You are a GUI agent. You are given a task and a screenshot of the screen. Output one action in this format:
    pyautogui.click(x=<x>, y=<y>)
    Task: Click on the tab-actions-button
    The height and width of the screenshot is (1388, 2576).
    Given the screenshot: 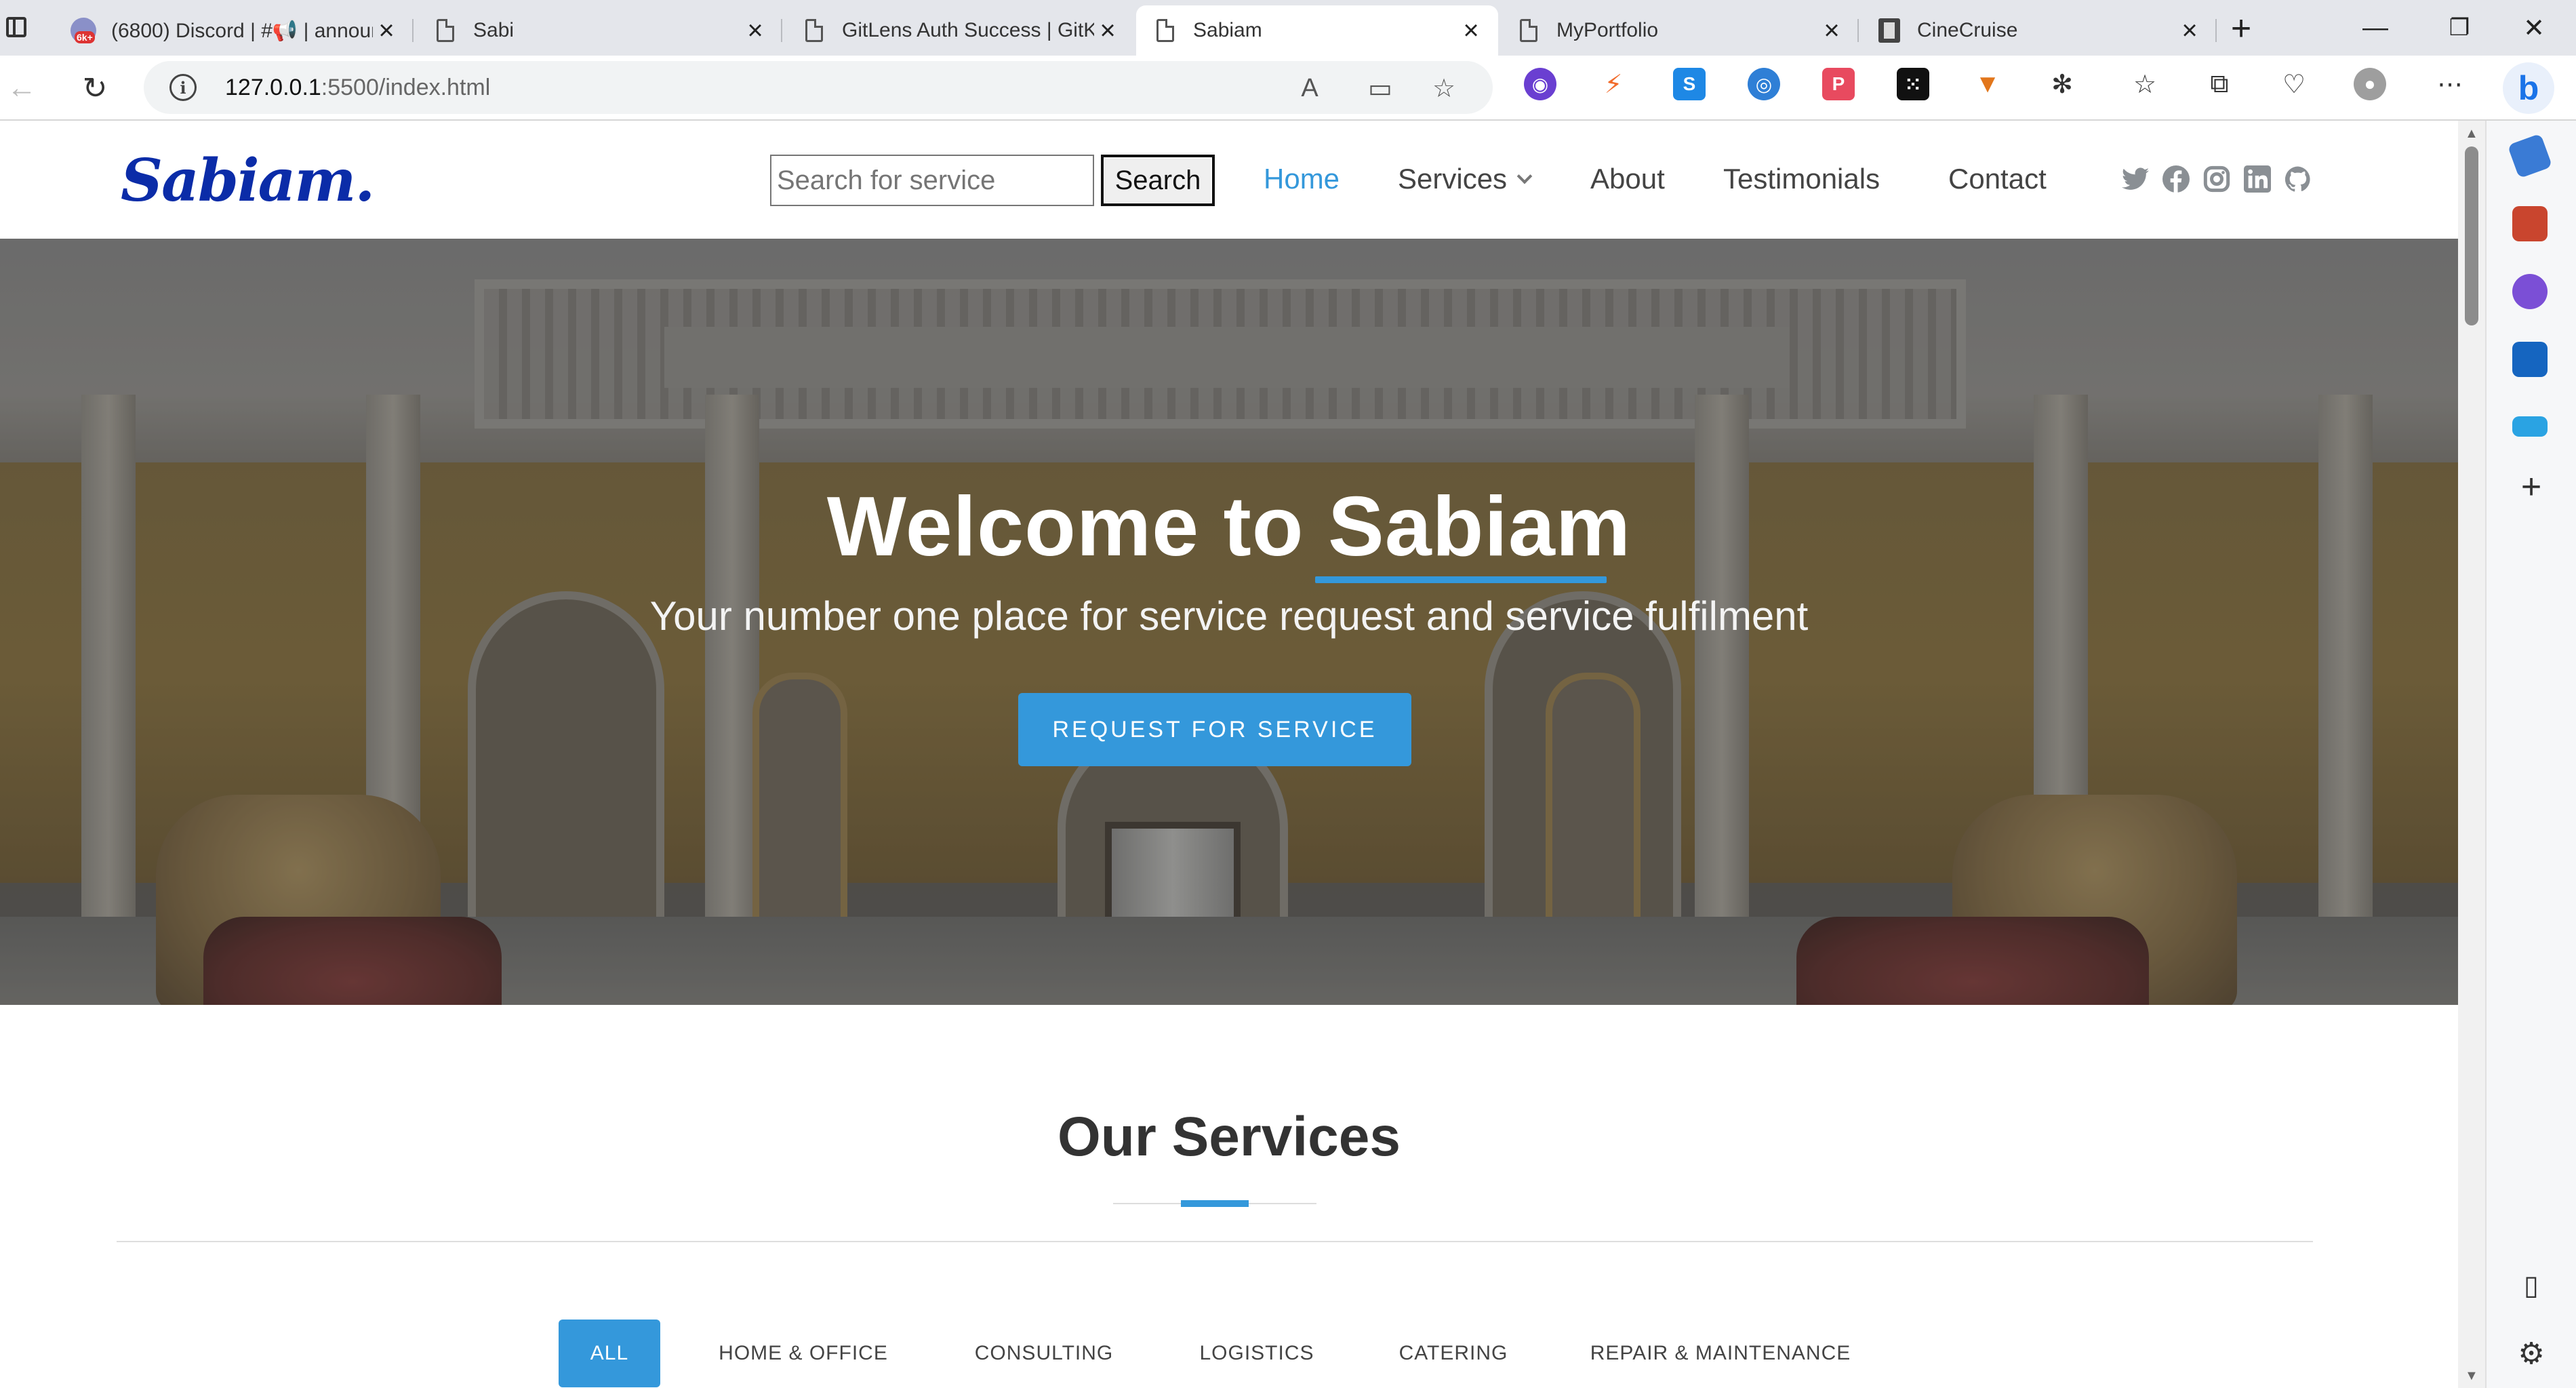 What is the action you would take?
    pyautogui.click(x=16, y=27)
    